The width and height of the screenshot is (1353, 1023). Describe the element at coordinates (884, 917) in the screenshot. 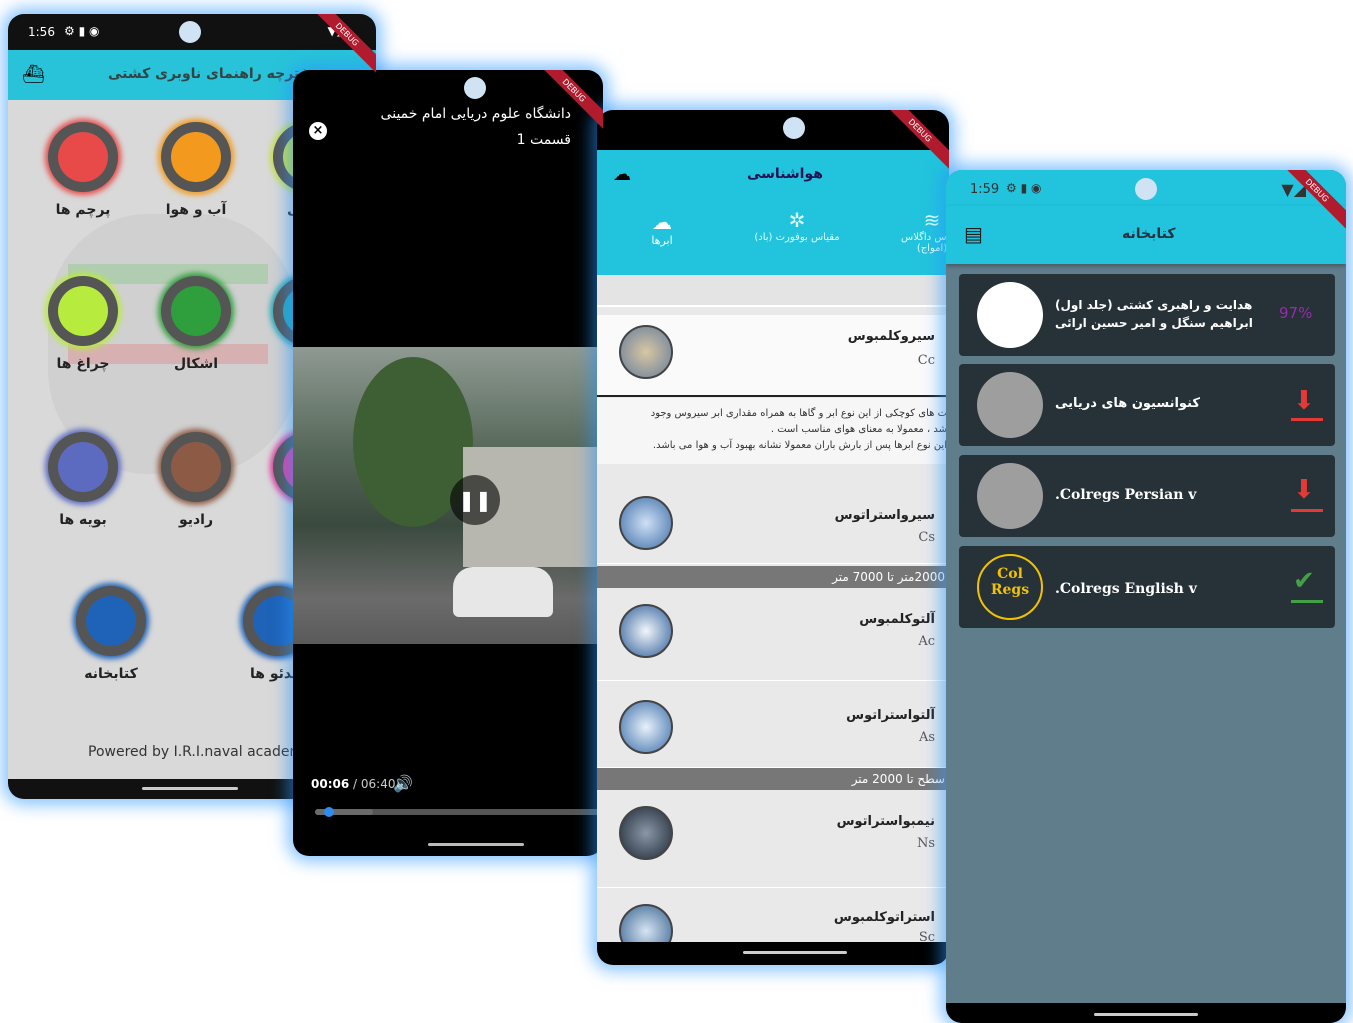

I see `cloud-name: استراتوکلمبوس` at that location.